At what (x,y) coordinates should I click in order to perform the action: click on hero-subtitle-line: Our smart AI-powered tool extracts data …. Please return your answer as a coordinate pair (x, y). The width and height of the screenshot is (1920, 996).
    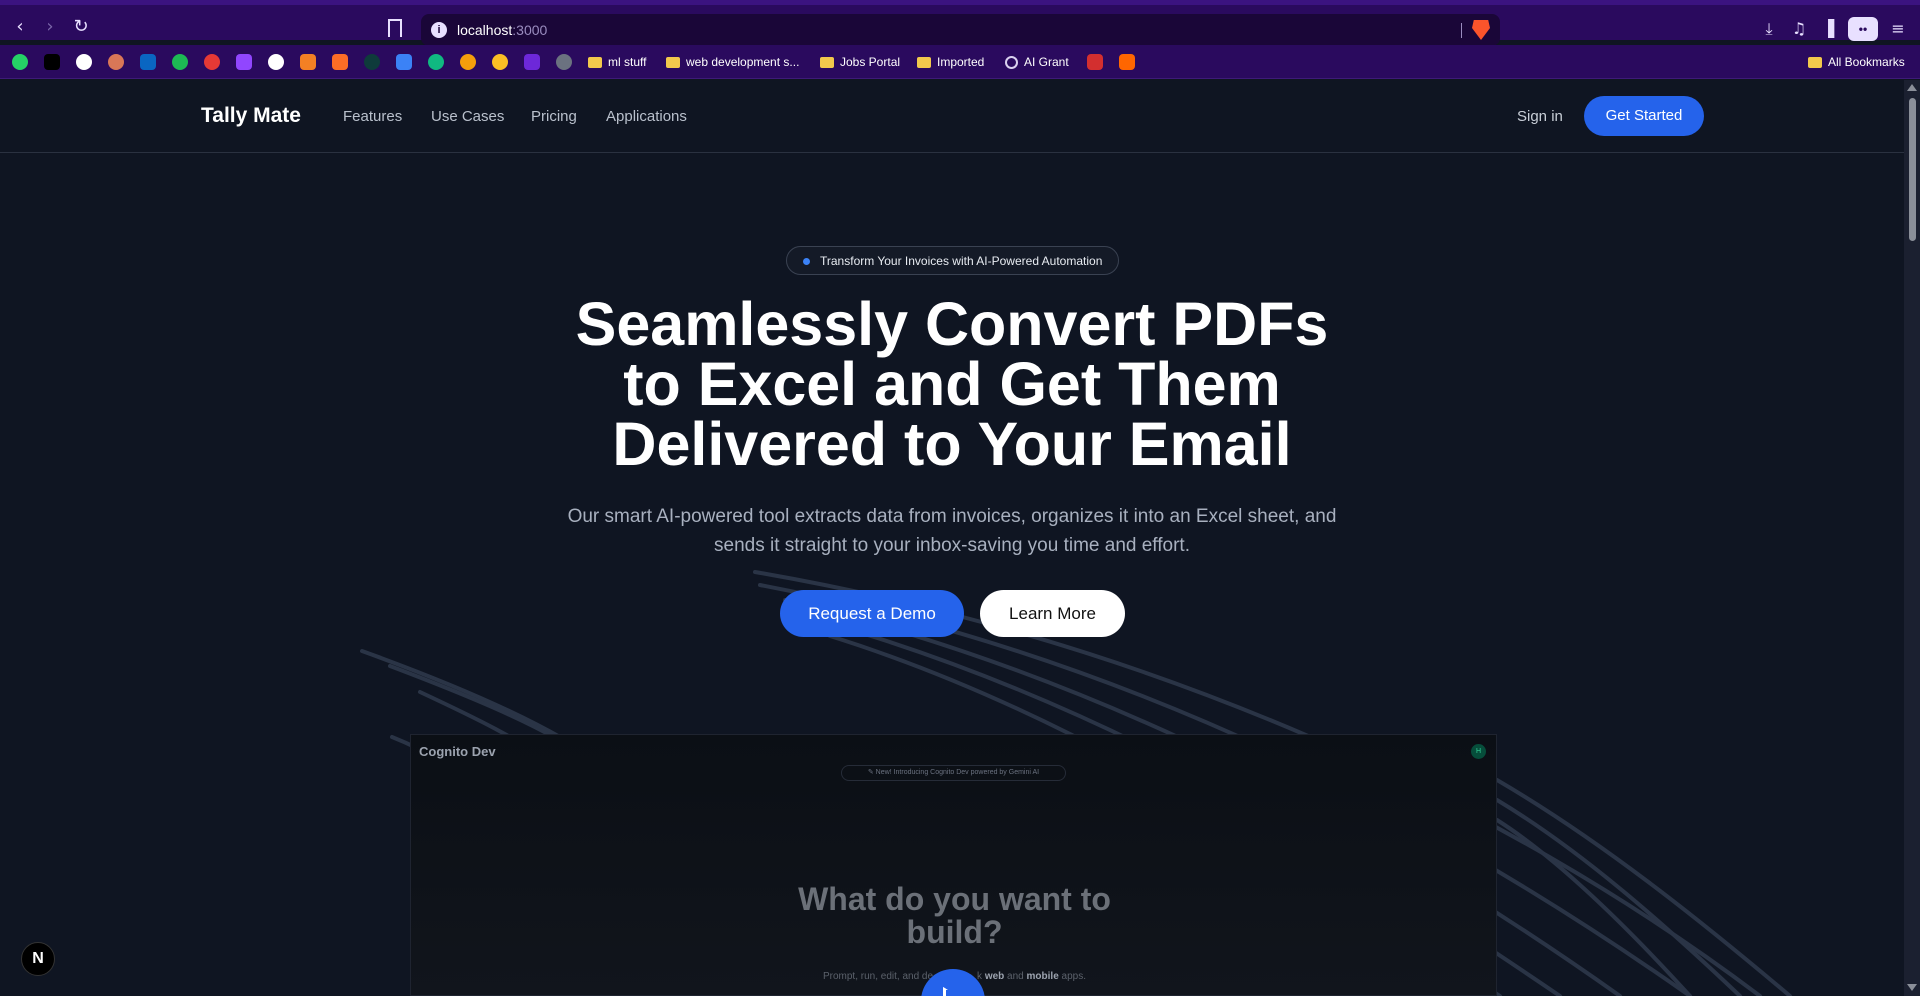
    Looking at the image, I should click on (952, 516).